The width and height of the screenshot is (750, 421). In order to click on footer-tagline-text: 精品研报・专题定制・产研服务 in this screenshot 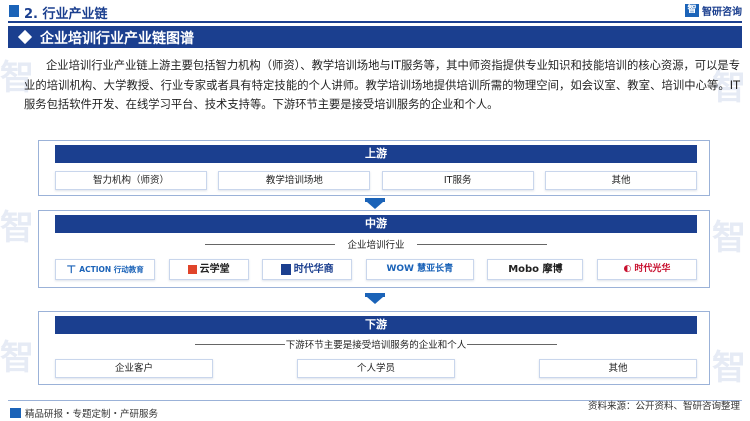, I will do `click(92, 414)`.